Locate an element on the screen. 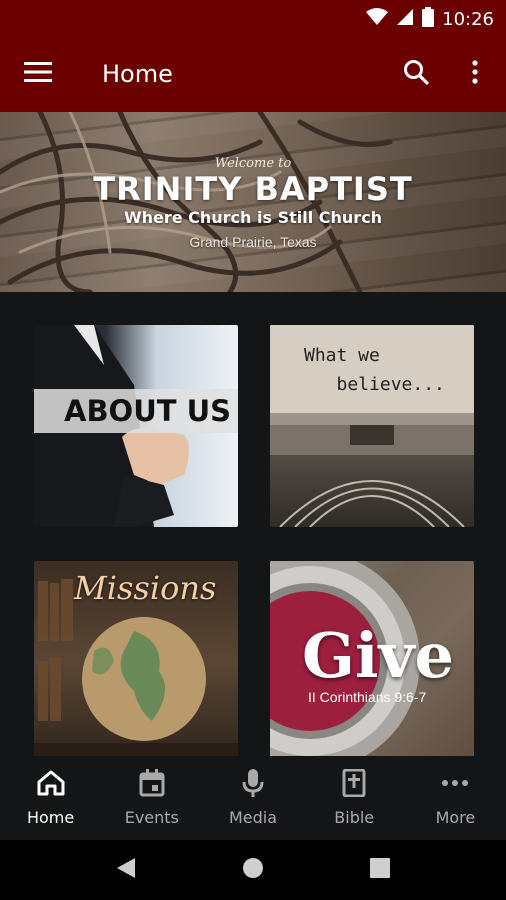  app-bar: Home is located at coordinates (253, 74).